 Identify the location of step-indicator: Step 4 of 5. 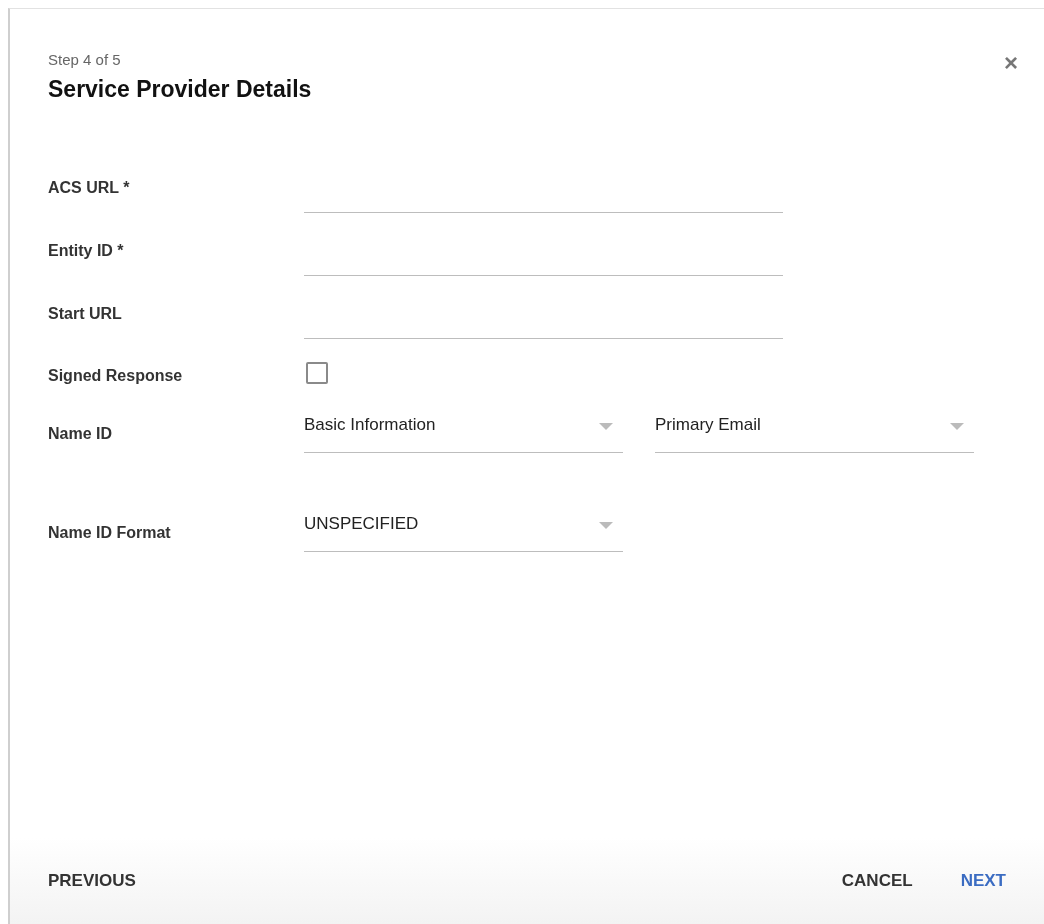
(85, 59).